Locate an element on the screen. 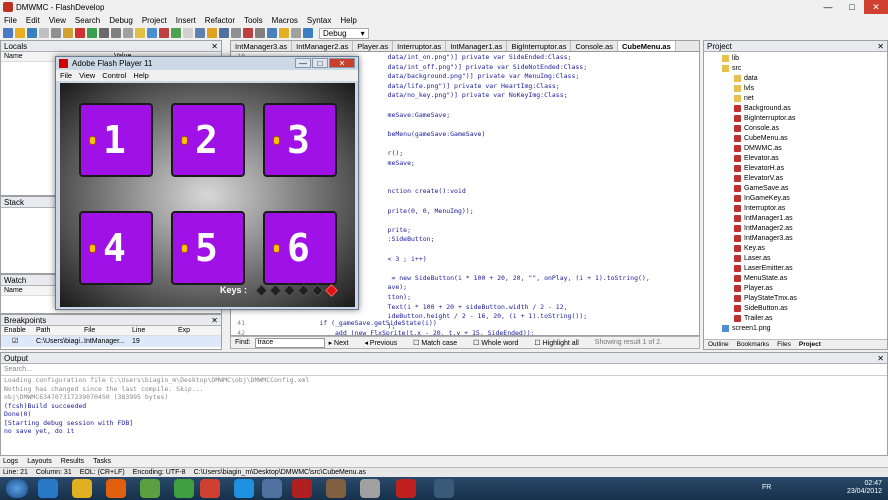 The image size is (888, 500). level-cube-2: 2 is located at coordinates (208, 140).